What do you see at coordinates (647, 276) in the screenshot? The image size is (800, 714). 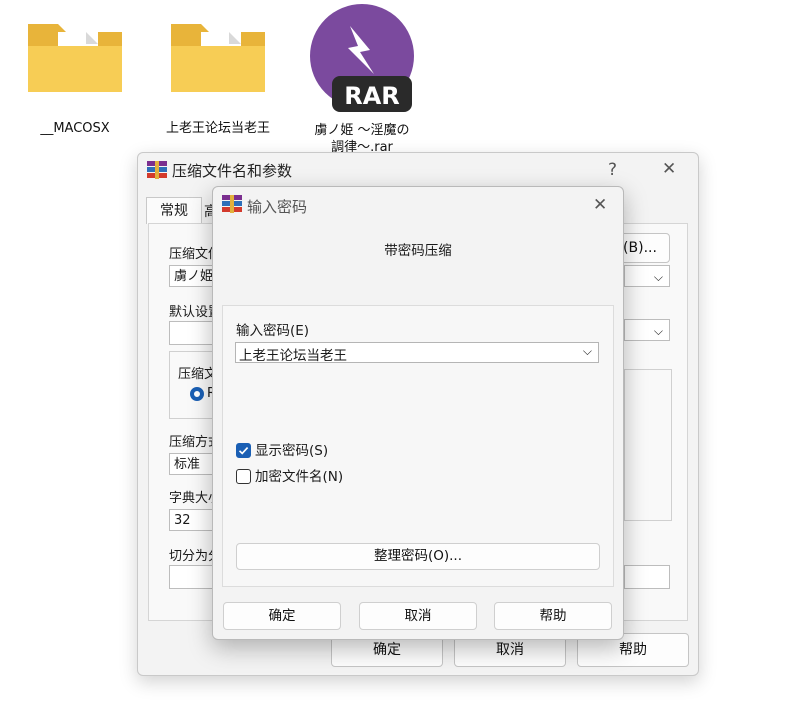 I see `archive-name-dropdown: ⌵` at bounding box center [647, 276].